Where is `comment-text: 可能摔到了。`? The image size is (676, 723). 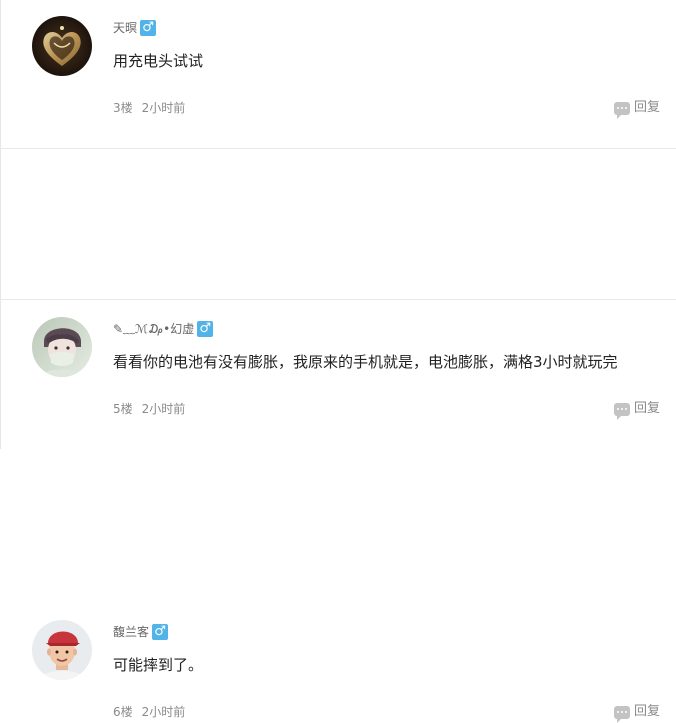
comment-text: 可能摔到了。 is located at coordinates (158, 665).